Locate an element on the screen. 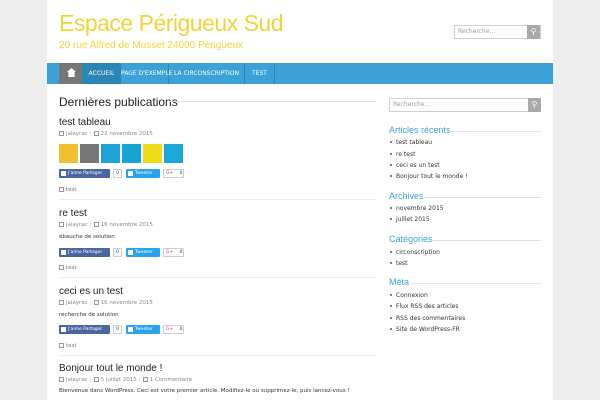 Image resolution: width=600 pixels, height=400 pixels. widget-link-label: test is located at coordinates (402, 263).